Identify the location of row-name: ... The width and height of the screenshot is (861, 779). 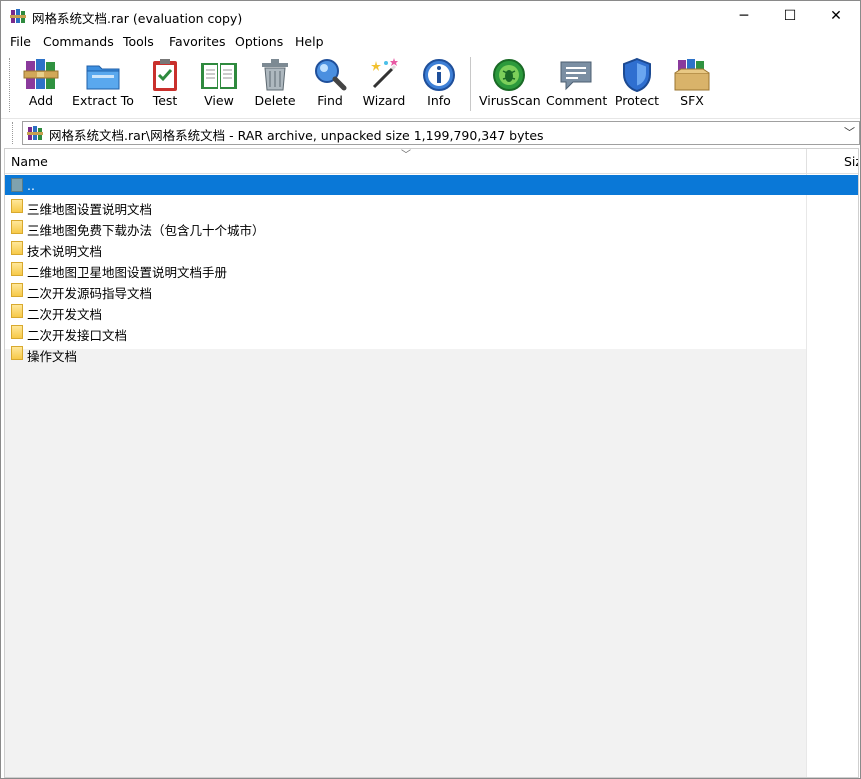
(31, 185).